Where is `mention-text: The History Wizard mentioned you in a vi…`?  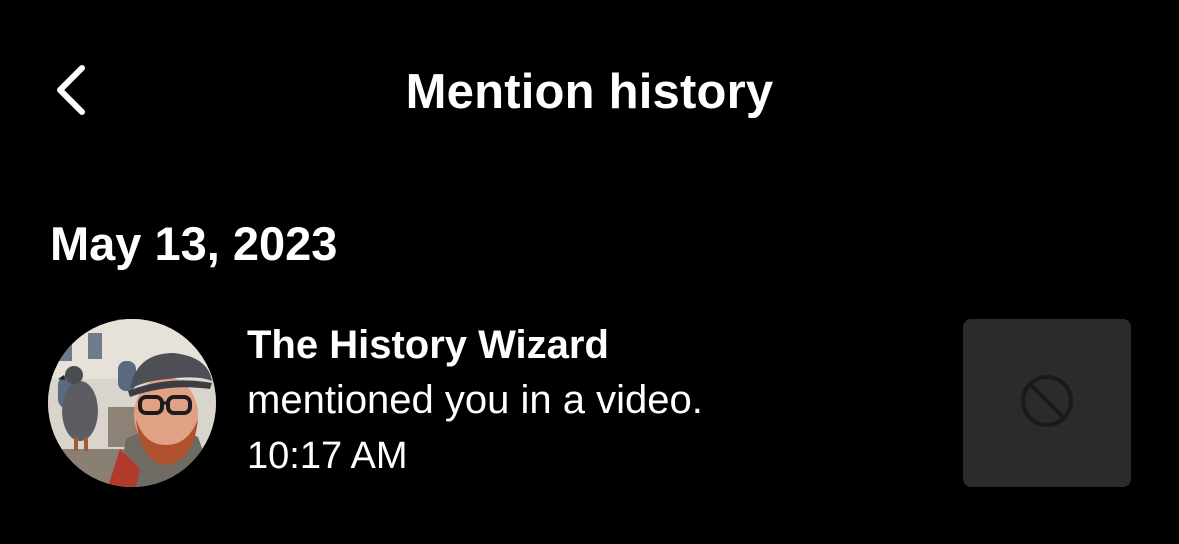
mention-text: The History Wizard mentioned you in a vi… is located at coordinates (475, 401).